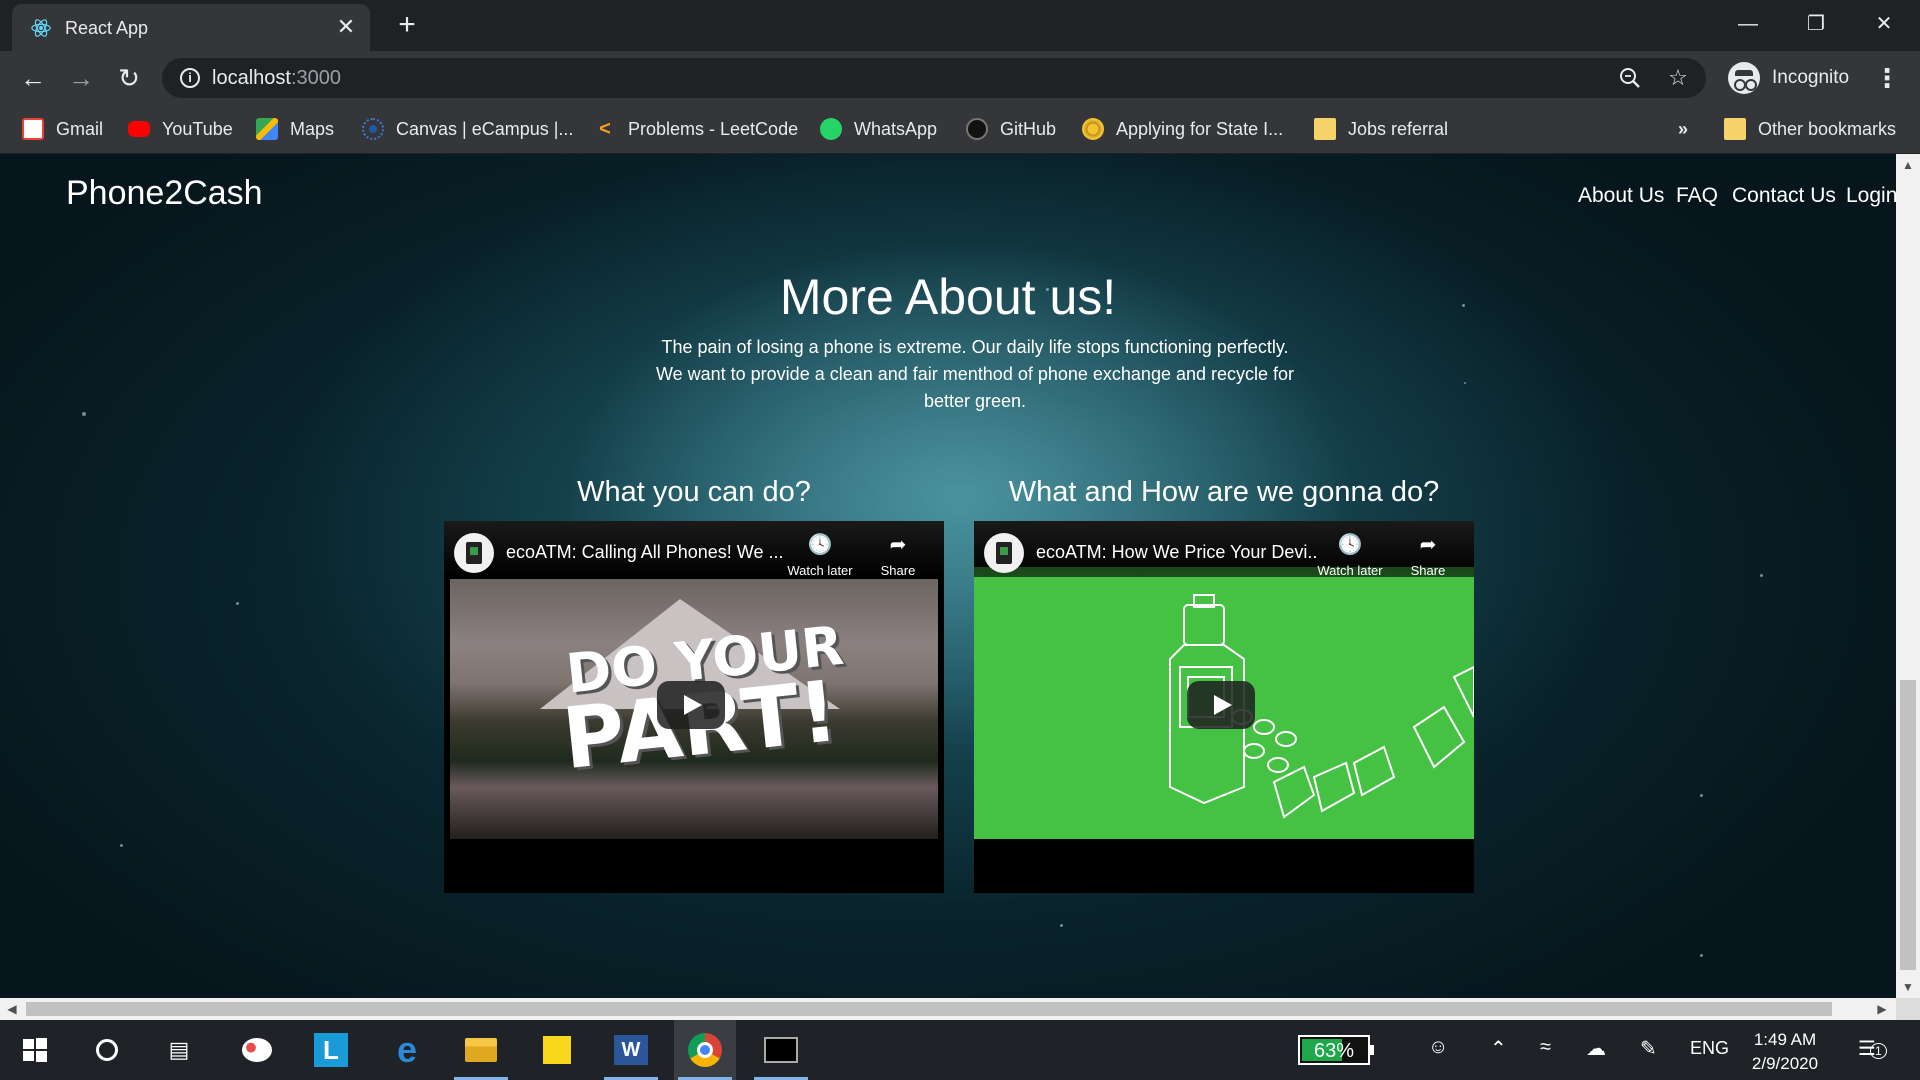 The height and width of the screenshot is (1080, 1920). Describe the element at coordinates (257, 1050) in the screenshot. I see `paint-icon` at that location.